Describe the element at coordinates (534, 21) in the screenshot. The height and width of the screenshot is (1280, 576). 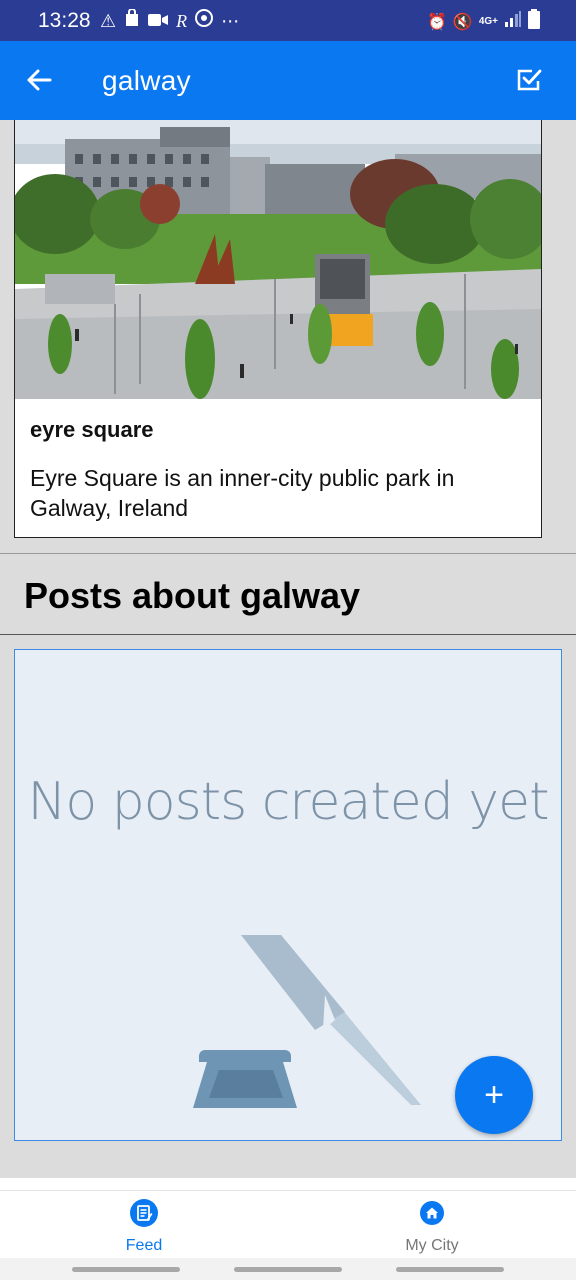
I see `battery-icon` at that location.